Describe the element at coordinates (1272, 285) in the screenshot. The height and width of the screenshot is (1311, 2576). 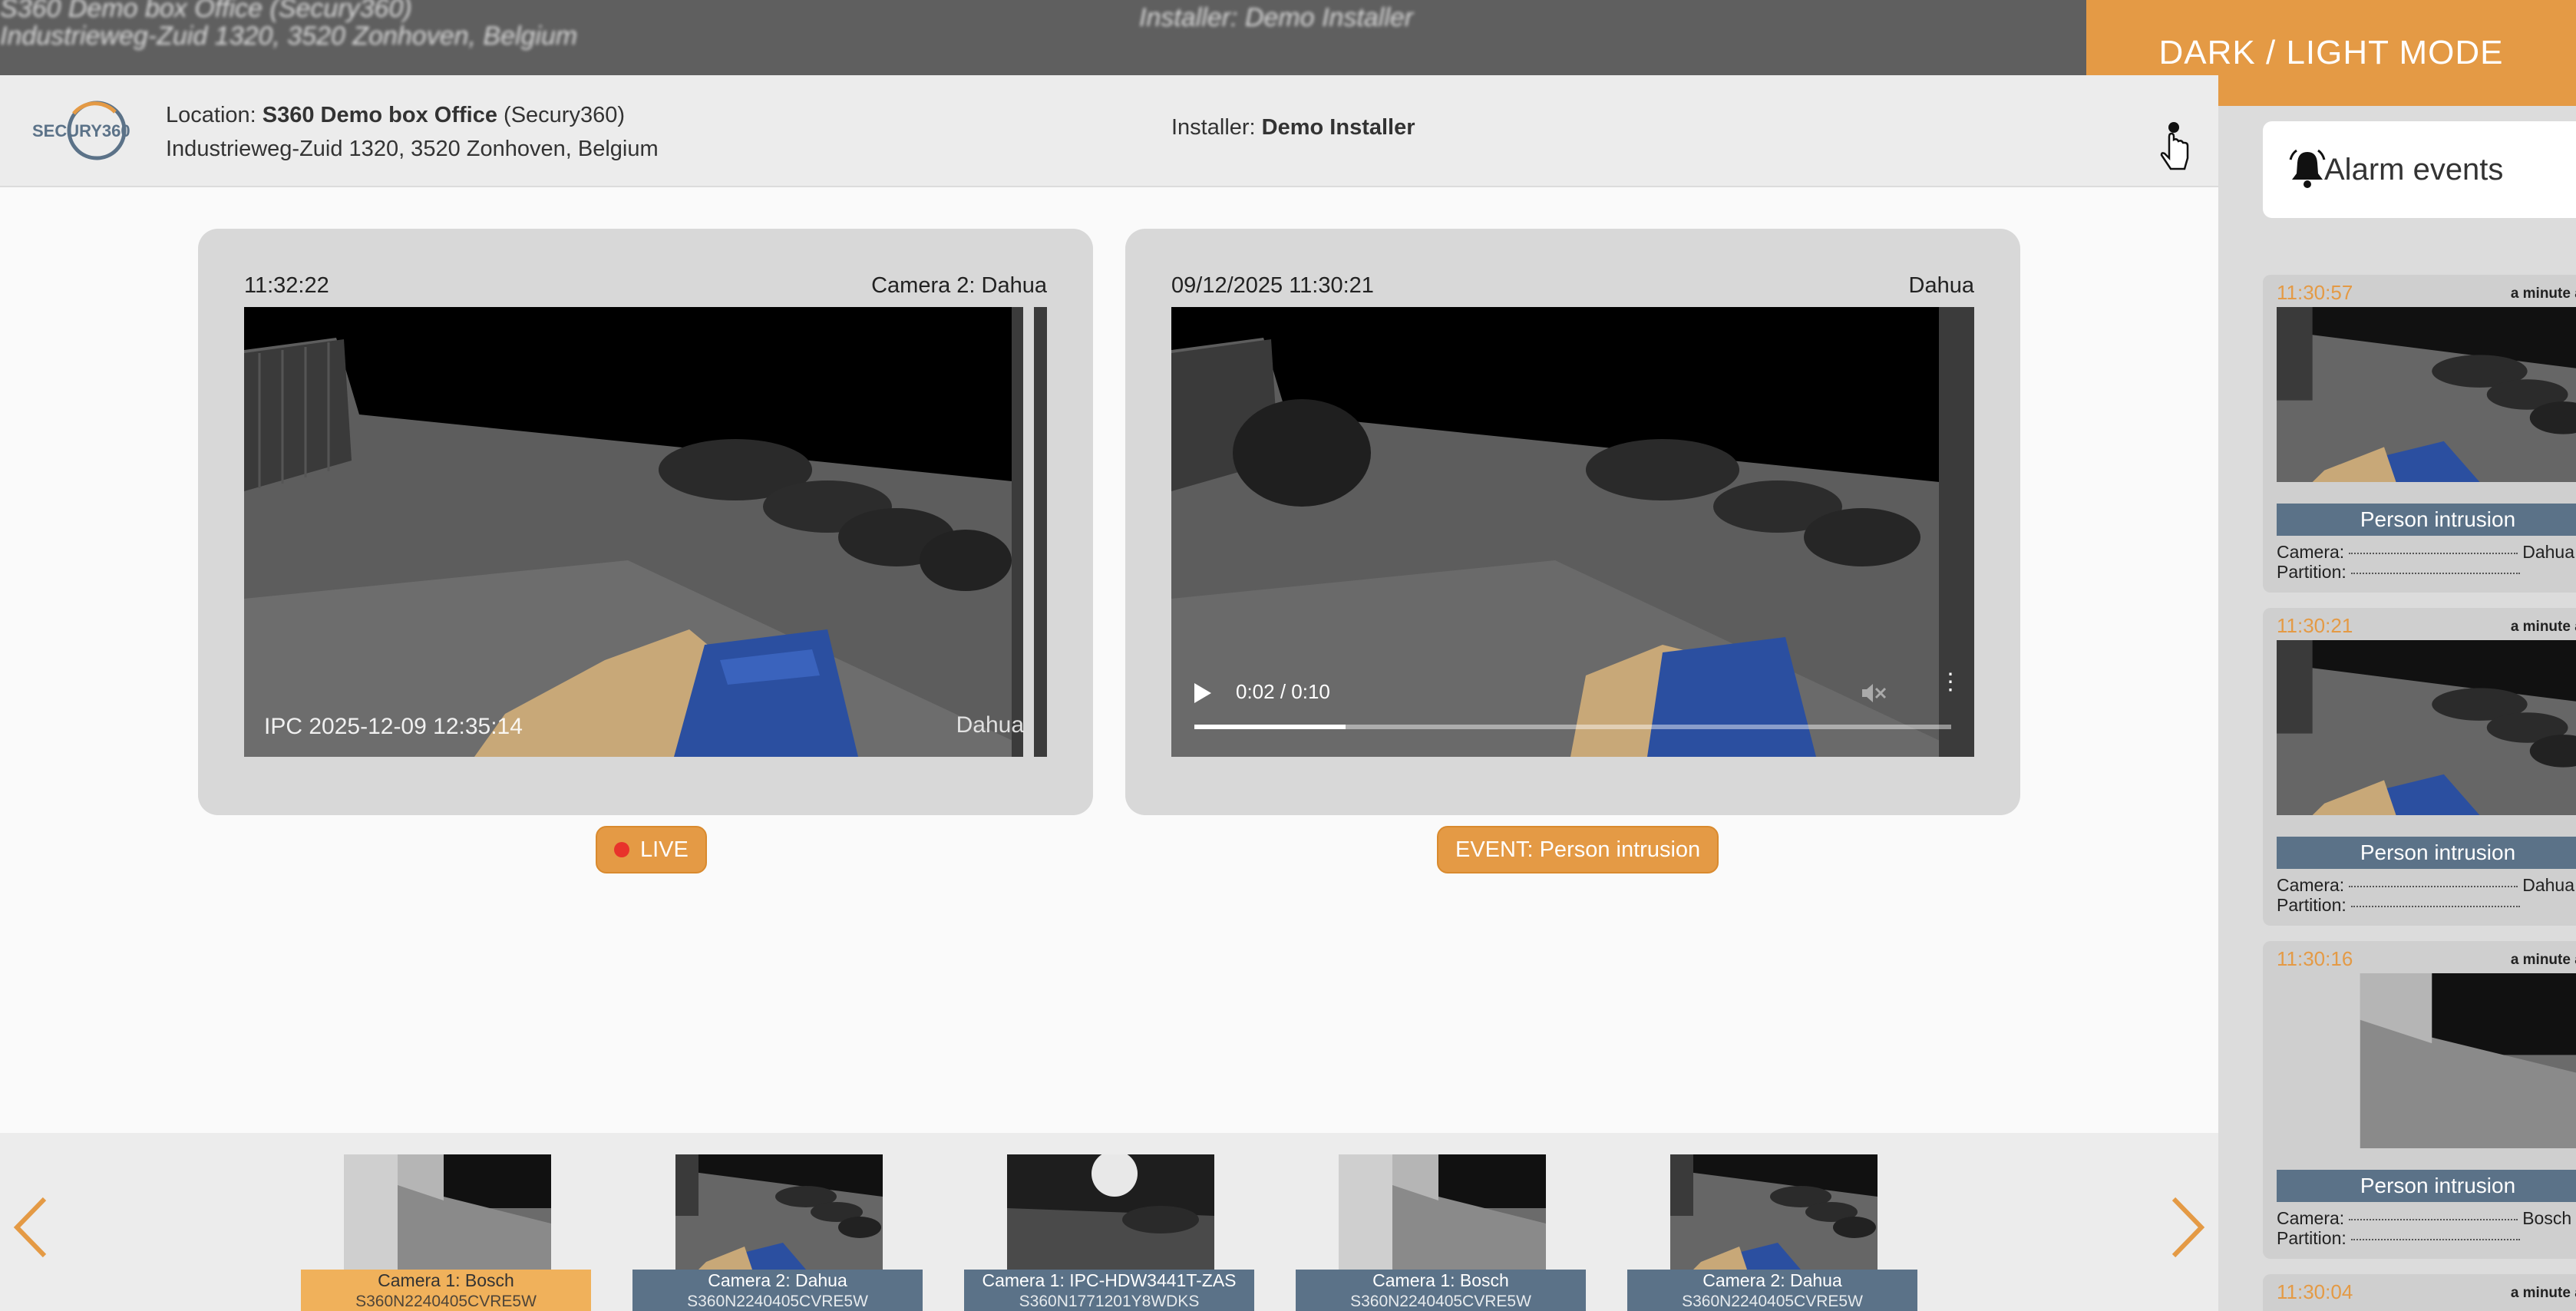
I see `event-timestamp: 09/12/2025 11:30:21` at that location.